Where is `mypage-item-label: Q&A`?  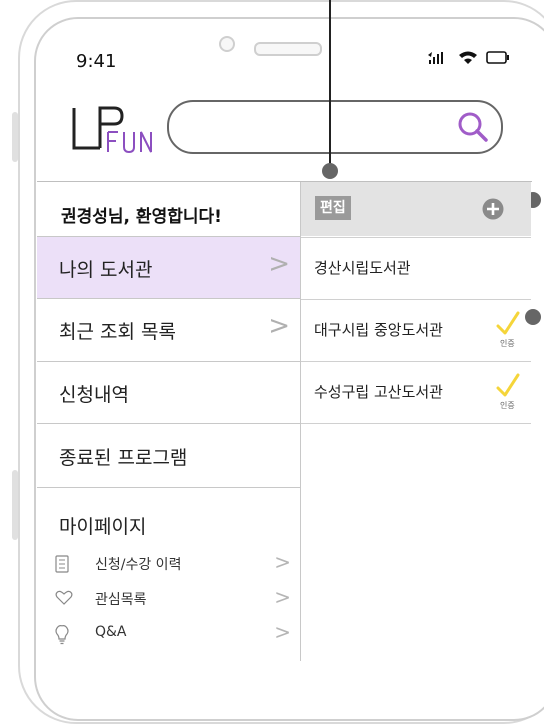 mypage-item-label: Q&A is located at coordinates (111, 632).